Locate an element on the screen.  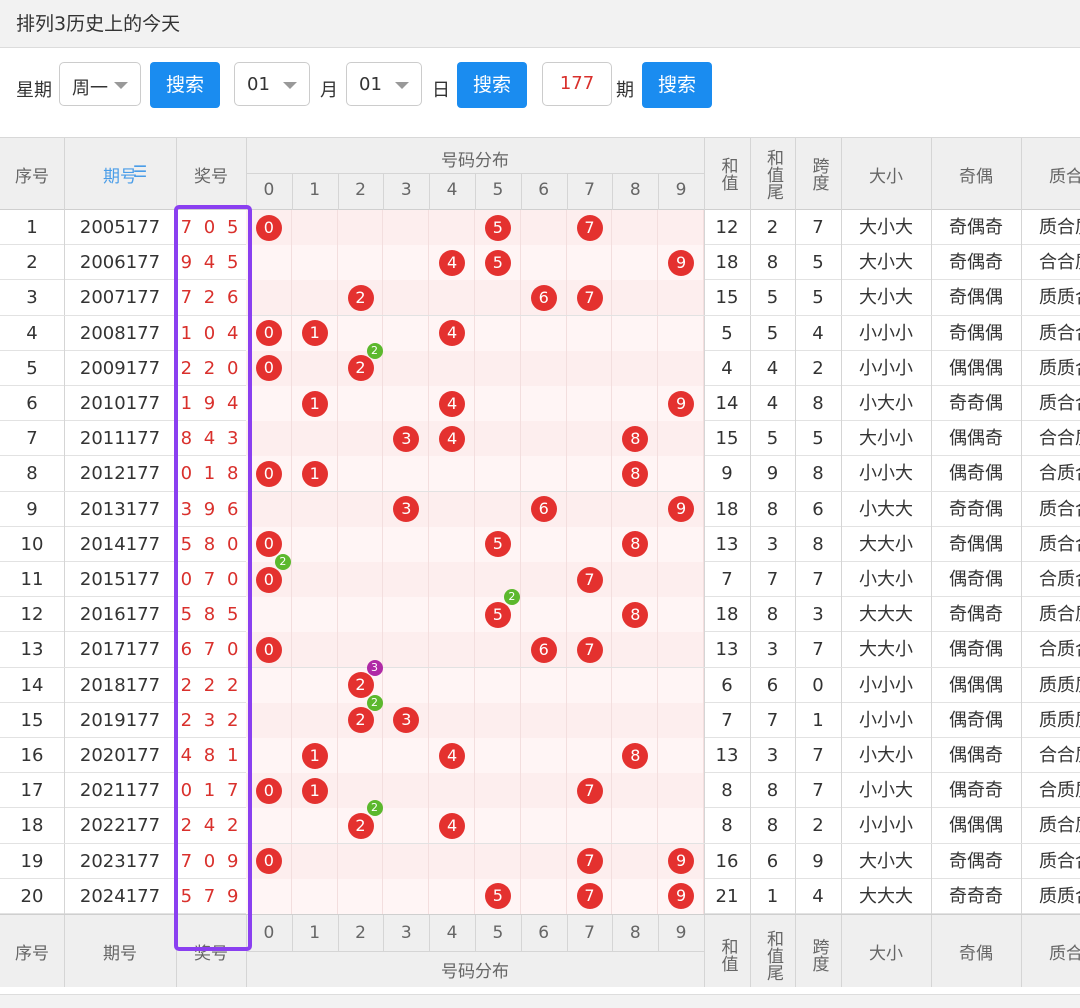
cell-prize: 1 0 4 is located at coordinates (211, 333).